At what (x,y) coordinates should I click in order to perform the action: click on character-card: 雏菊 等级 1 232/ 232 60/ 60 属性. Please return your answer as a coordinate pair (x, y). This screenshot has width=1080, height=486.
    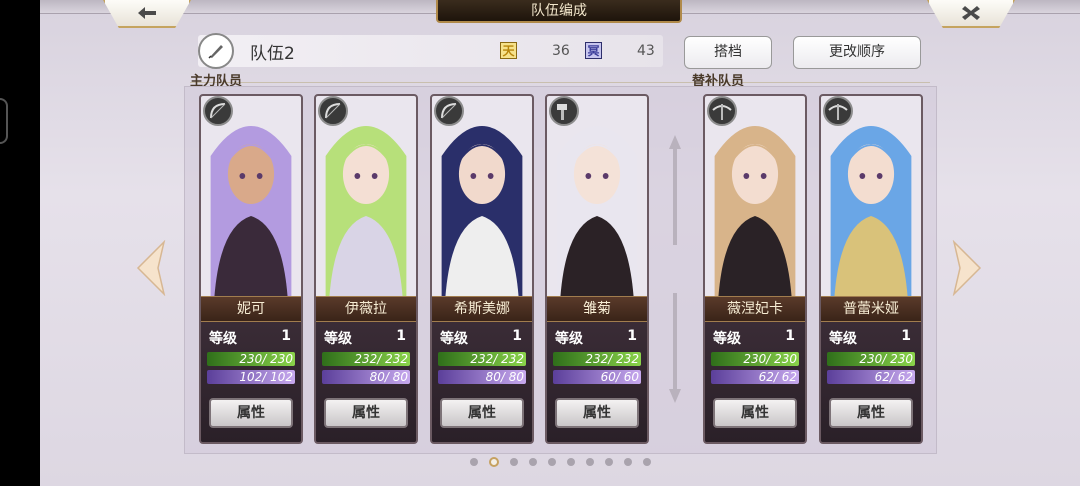
    Looking at the image, I should click on (597, 269).